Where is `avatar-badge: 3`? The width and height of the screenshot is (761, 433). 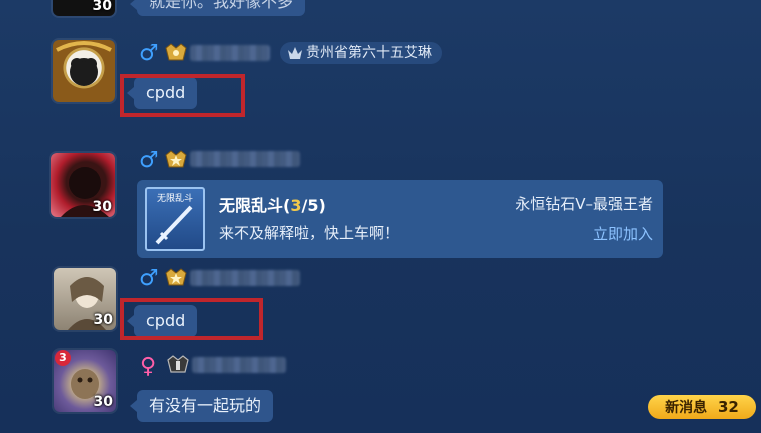
avatar-badge: 3 is located at coordinates (63, 358).